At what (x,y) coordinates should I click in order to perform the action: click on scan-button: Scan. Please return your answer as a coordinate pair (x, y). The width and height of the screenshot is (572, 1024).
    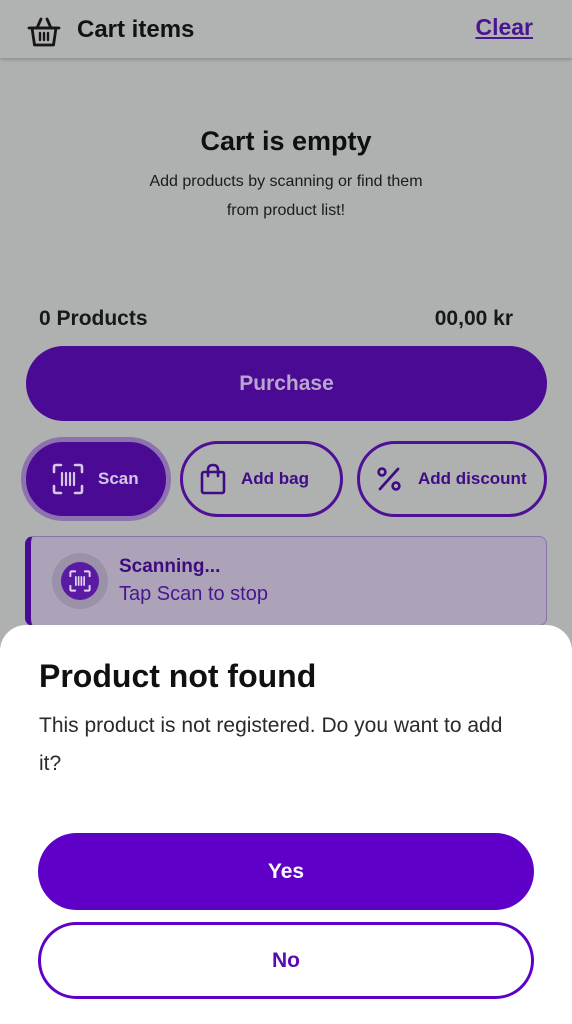
    Looking at the image, I should click on (96, 479).